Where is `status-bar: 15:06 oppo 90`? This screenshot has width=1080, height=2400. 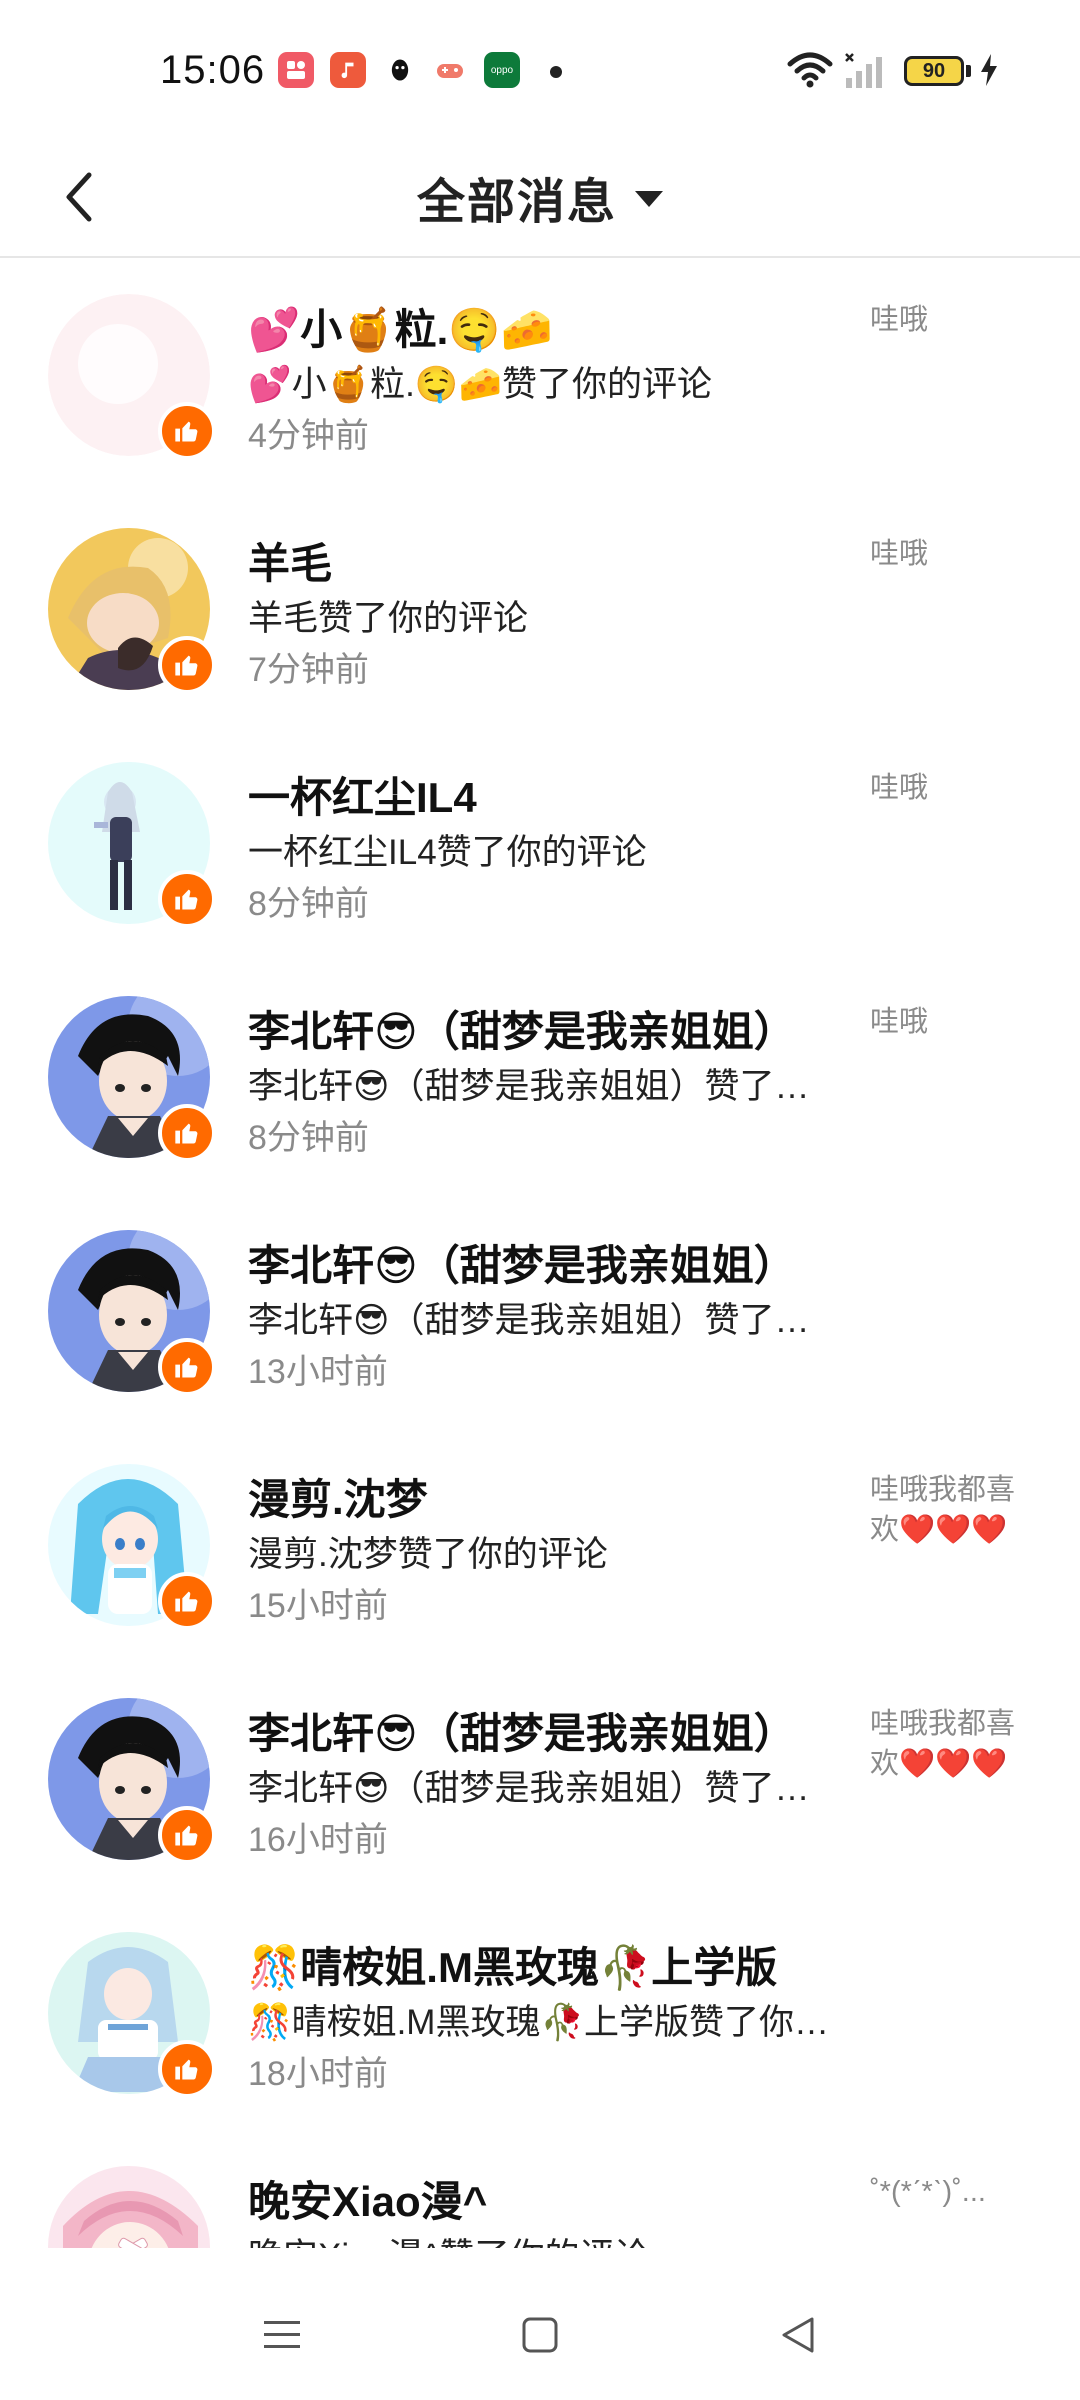 status-bar: 15:06 oppo 90 is located at coordinates (540, 70).